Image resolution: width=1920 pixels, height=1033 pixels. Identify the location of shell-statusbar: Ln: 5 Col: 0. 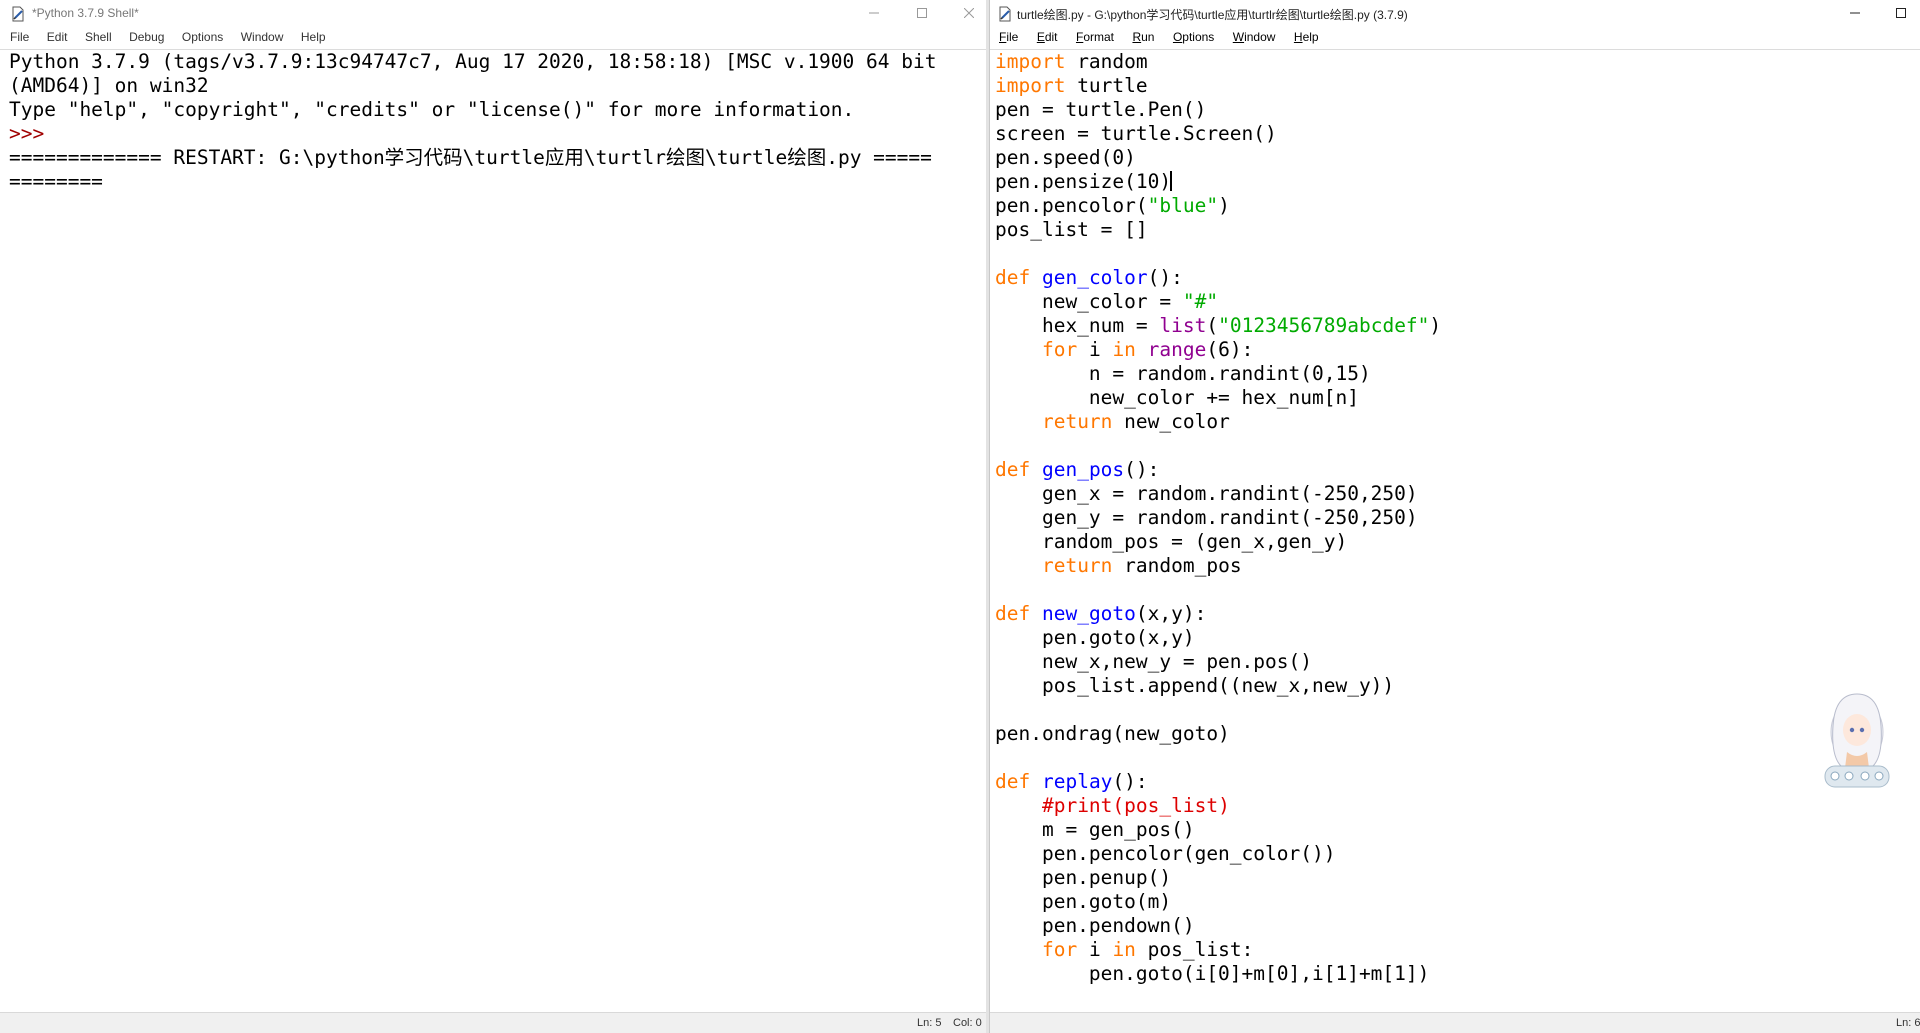
(493, 1022).